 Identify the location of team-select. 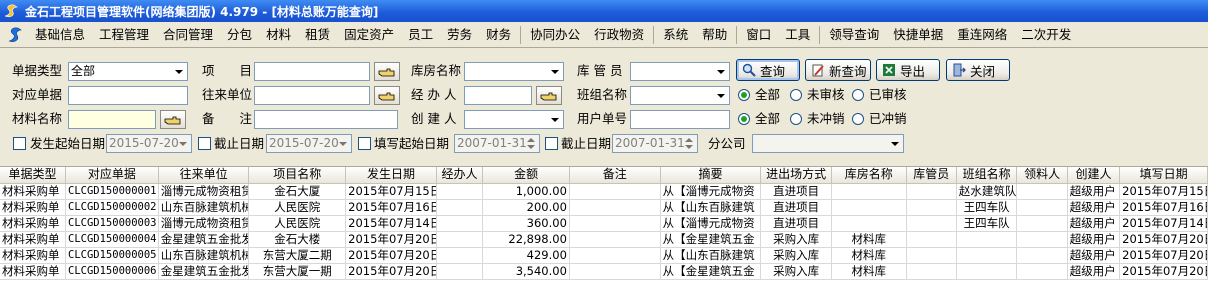
(680, 95).